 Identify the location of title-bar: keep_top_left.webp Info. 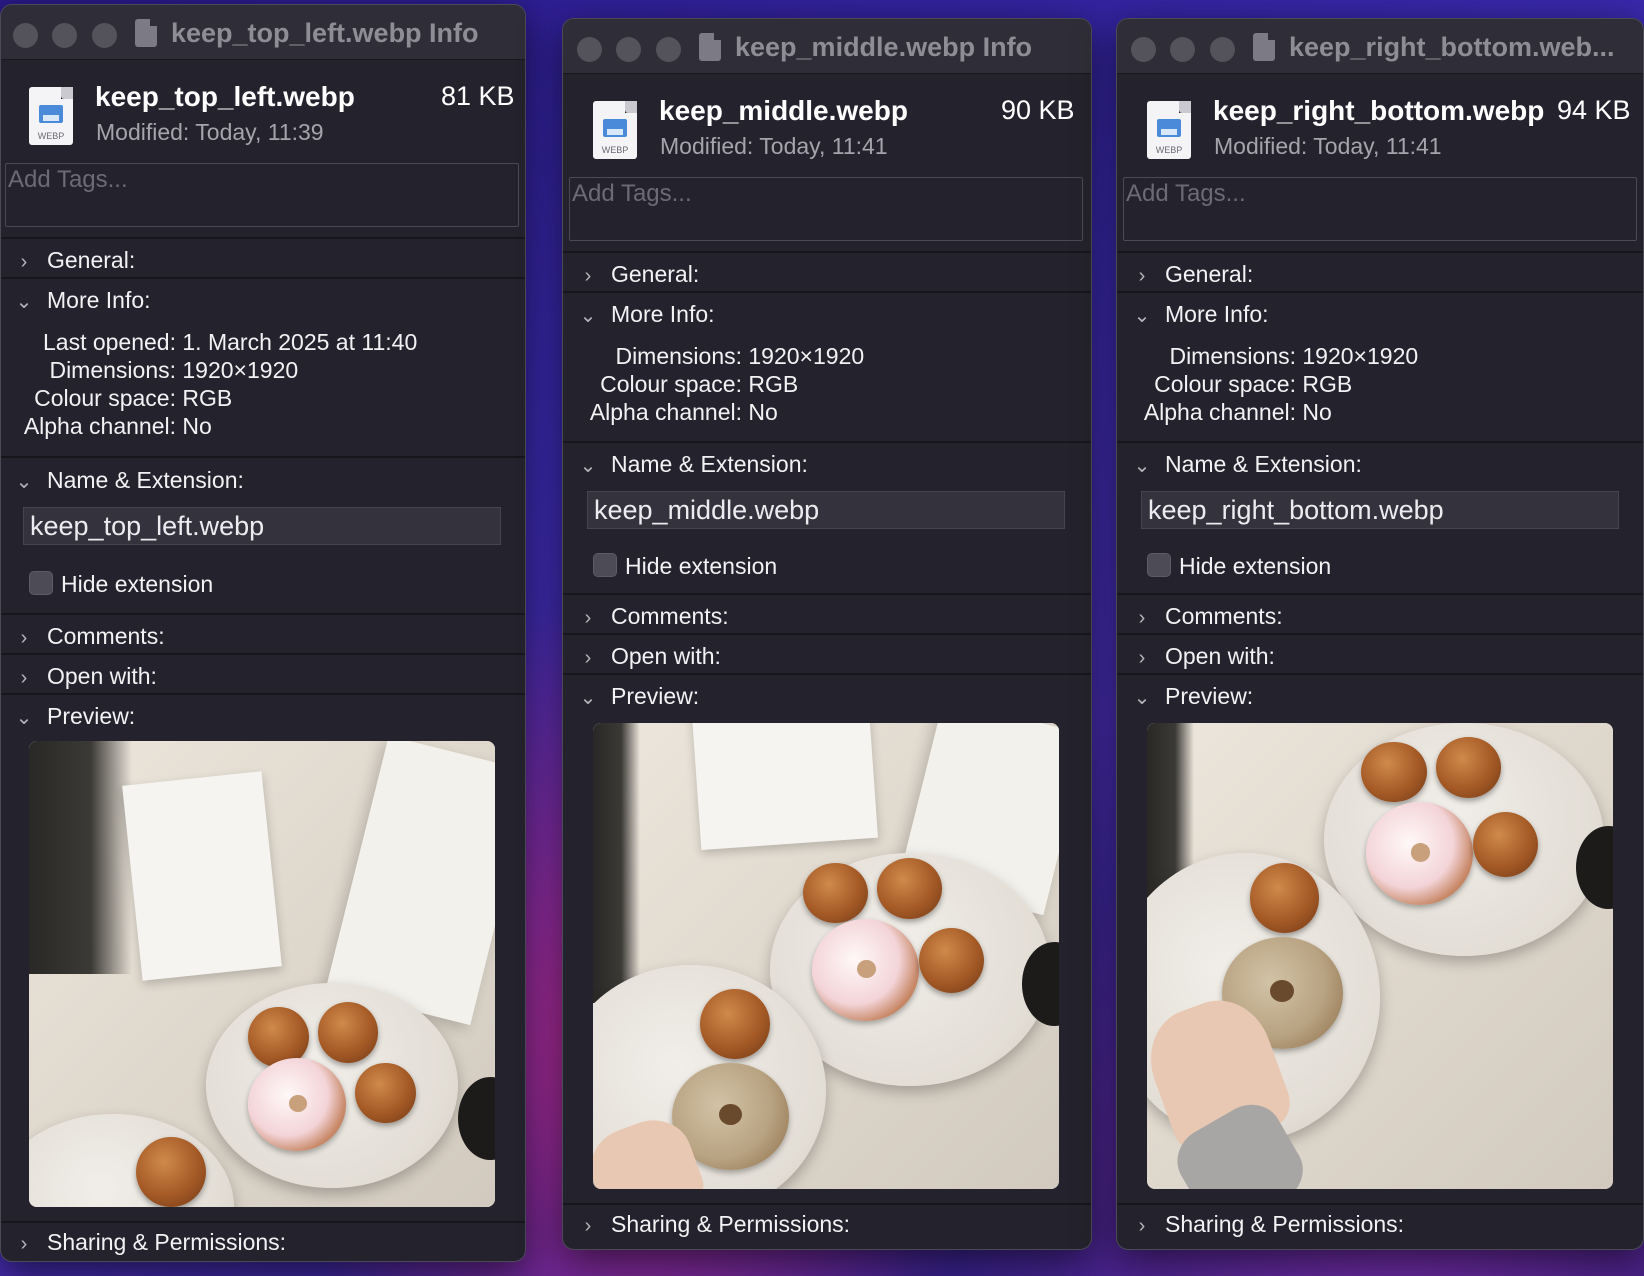
(263, 32).